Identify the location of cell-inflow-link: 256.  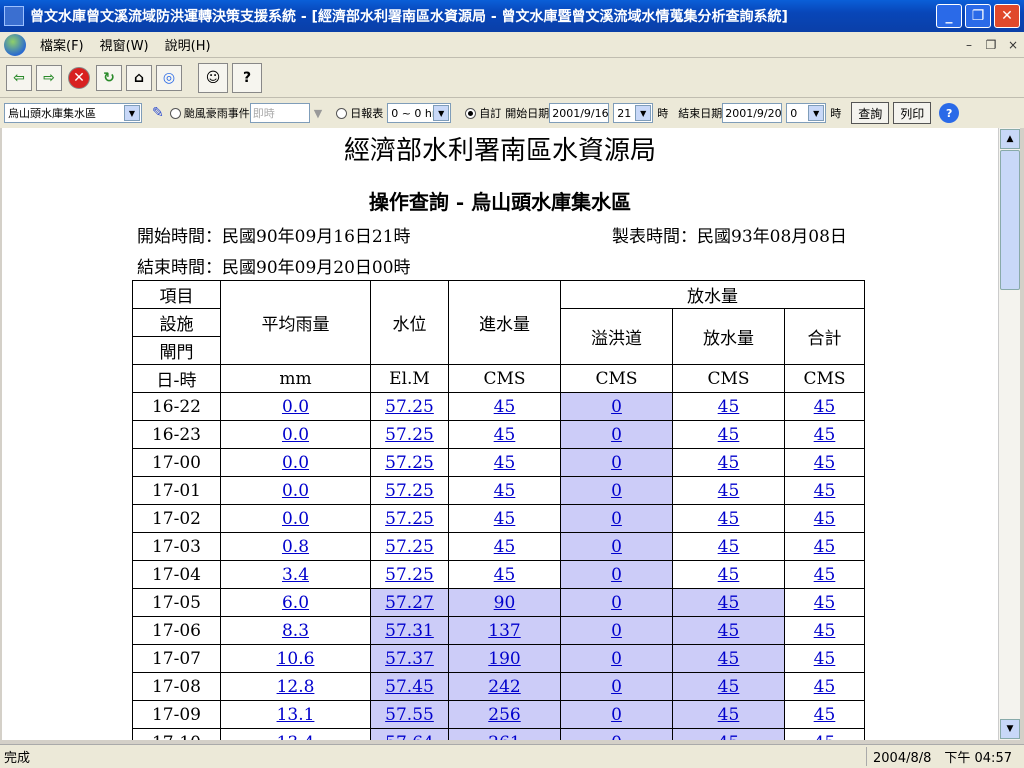
(504, 715).